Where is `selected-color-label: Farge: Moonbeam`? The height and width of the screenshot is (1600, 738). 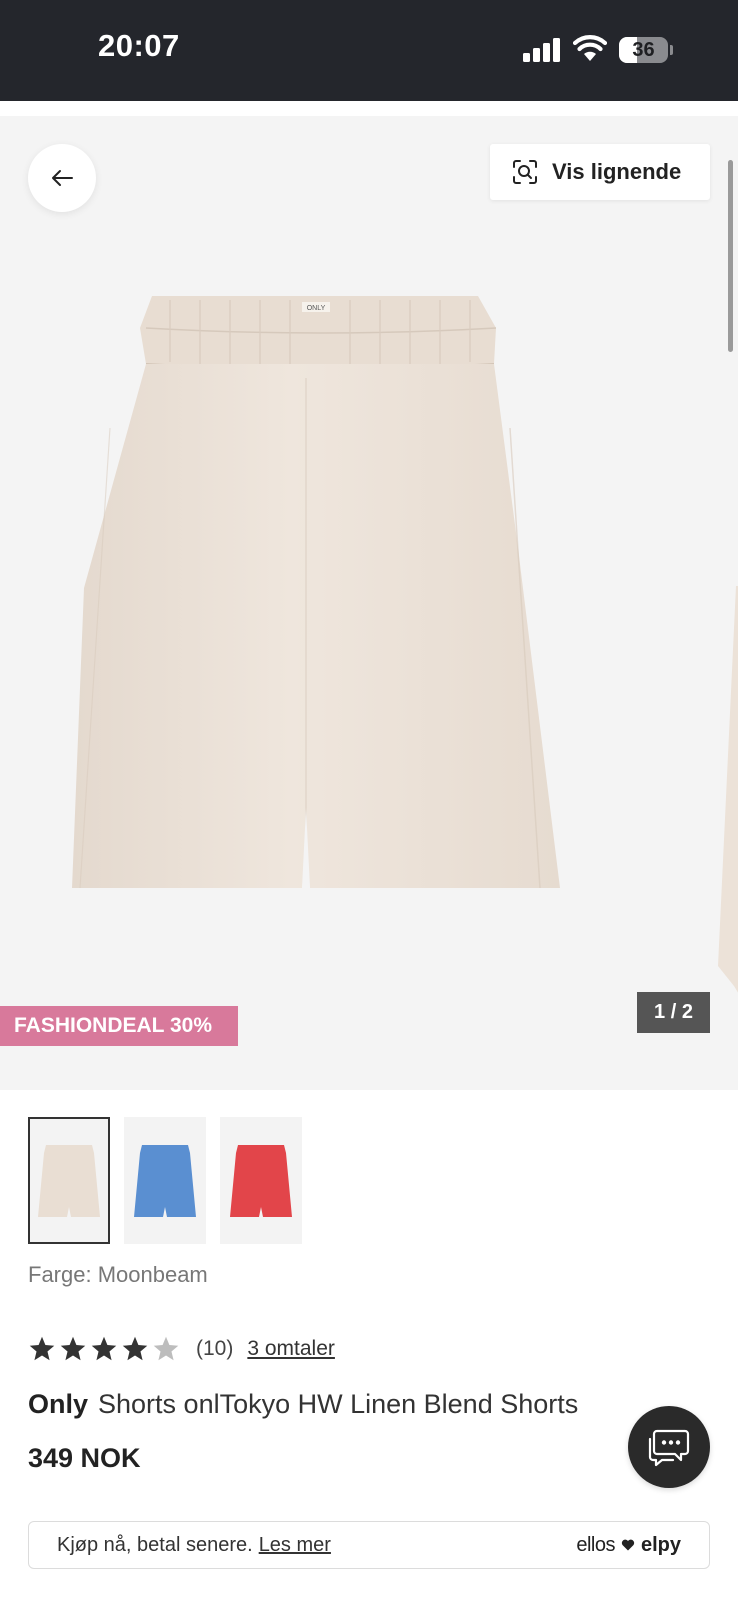 selected-color-label: Farge: Moonbeam is located at coordinates (118, 1274).